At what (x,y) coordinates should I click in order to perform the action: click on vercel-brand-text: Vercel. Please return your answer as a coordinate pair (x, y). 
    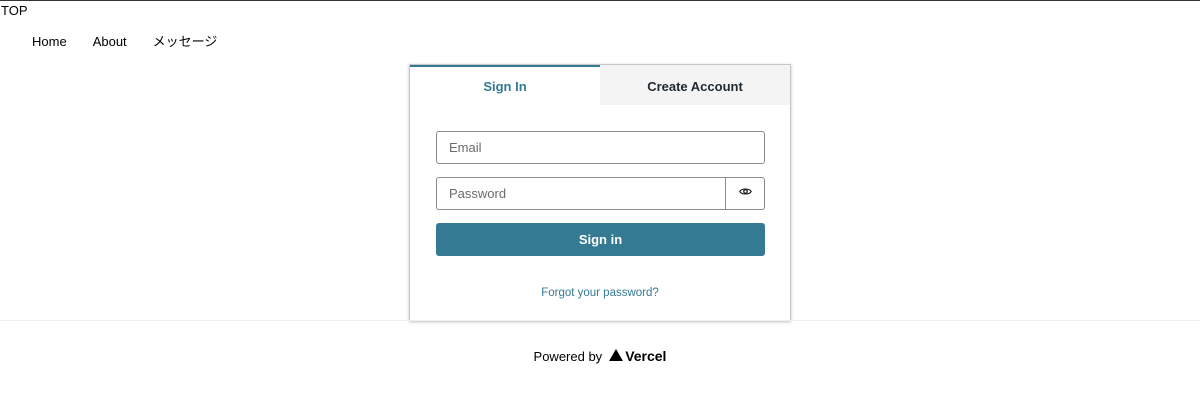
    Looking at the image, I should click on (646, 356).